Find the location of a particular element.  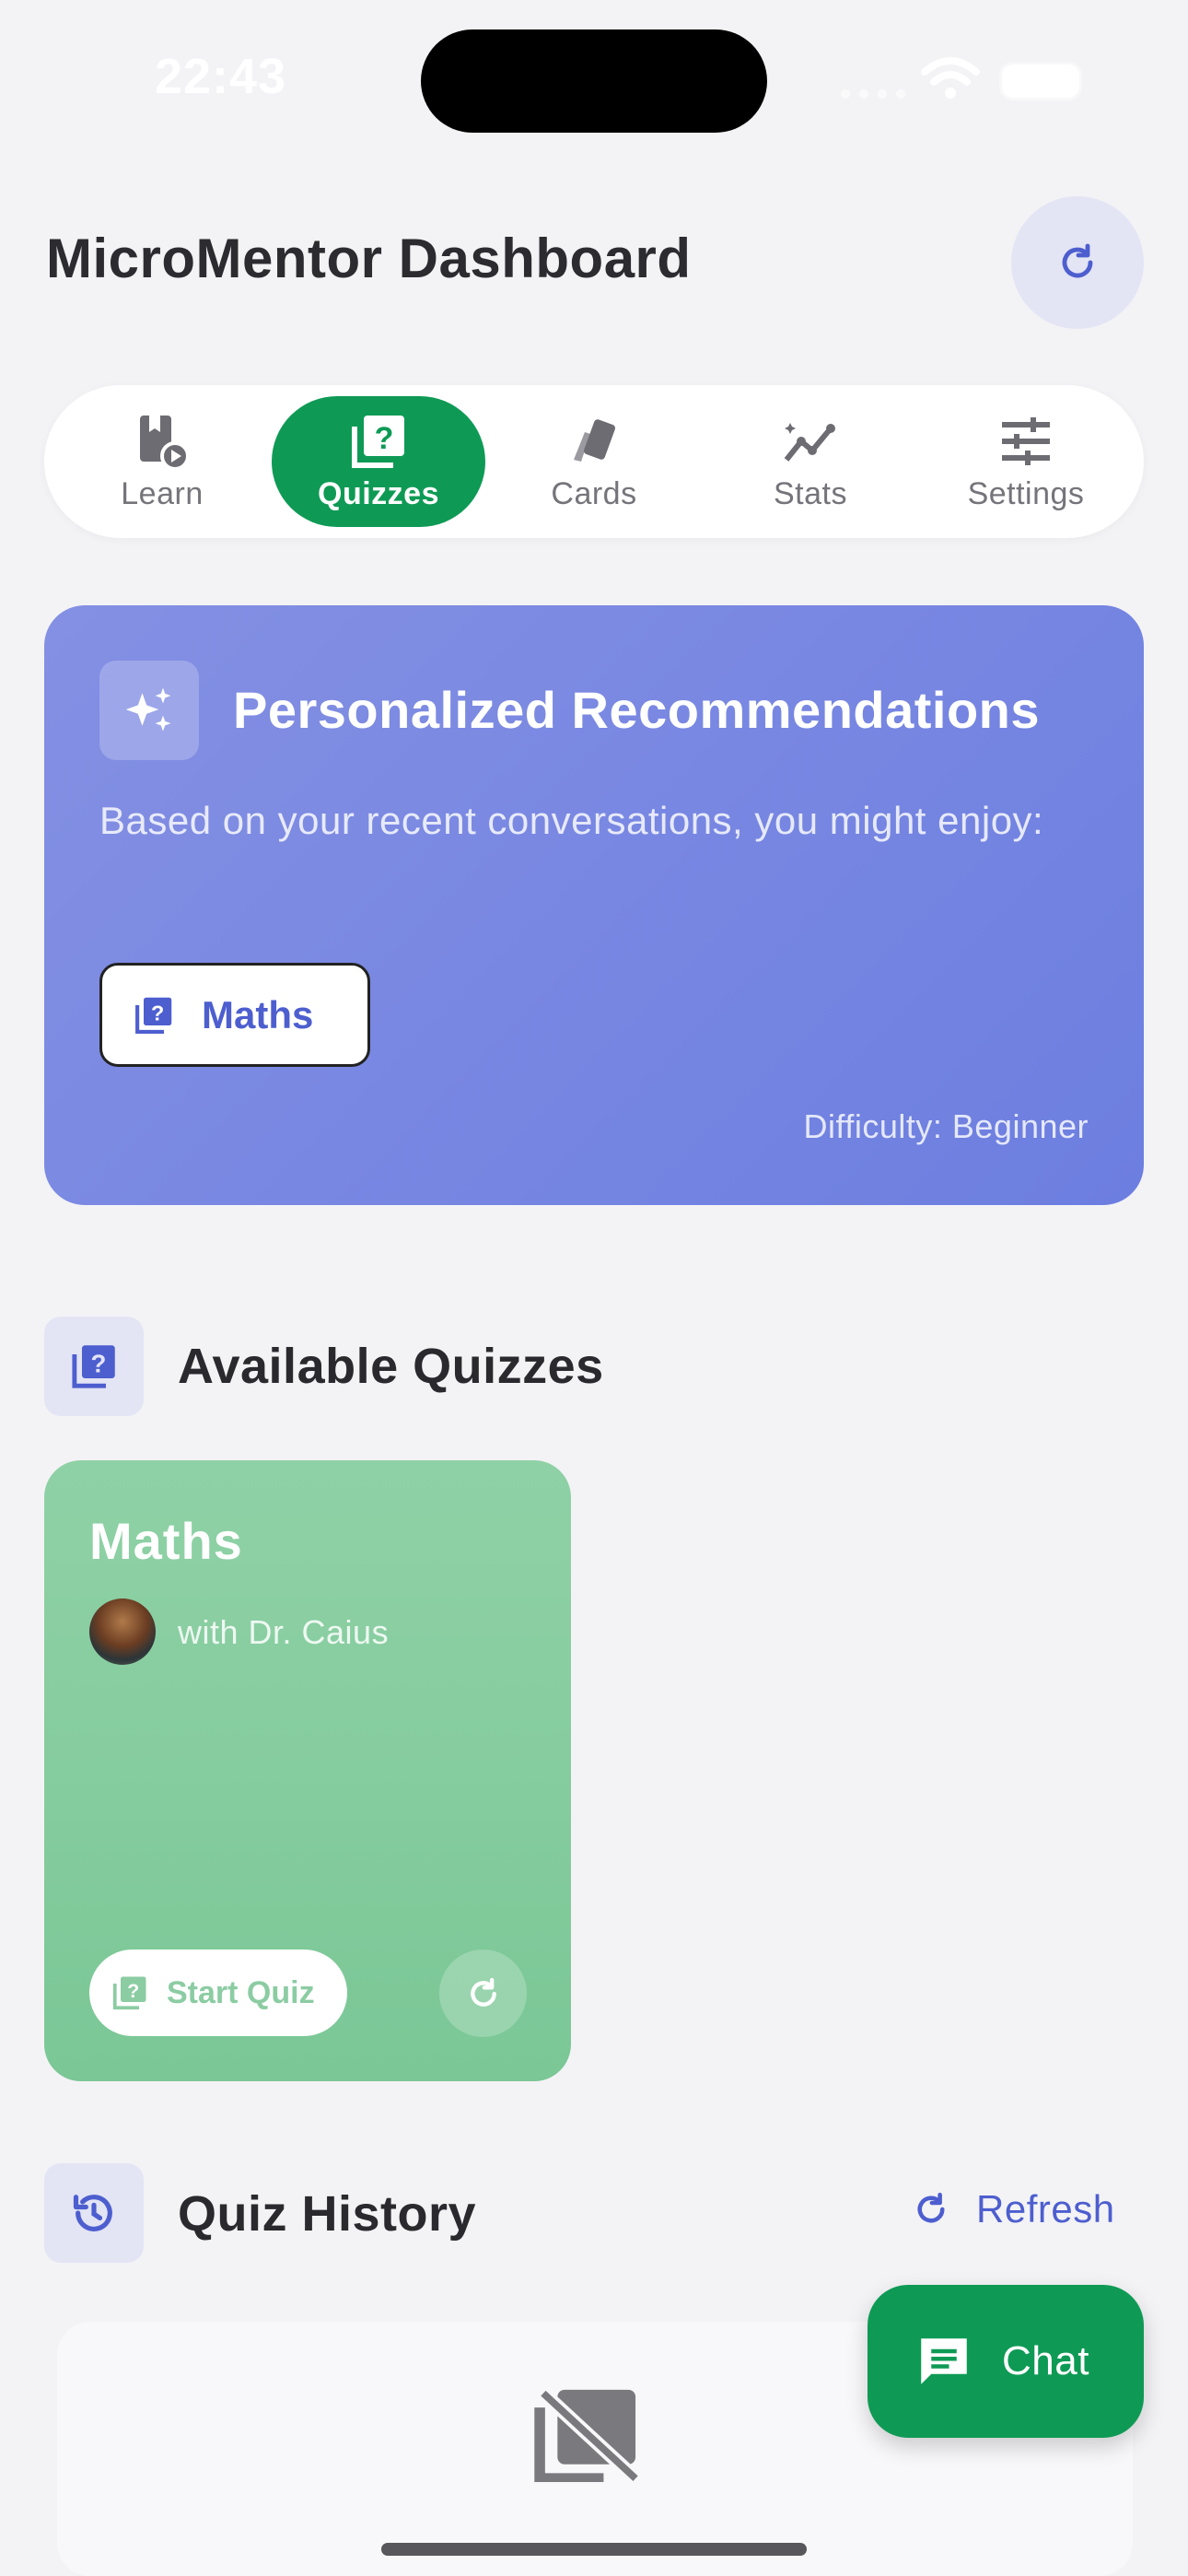

tab-label: Stats is located at coordinates (810, 493).